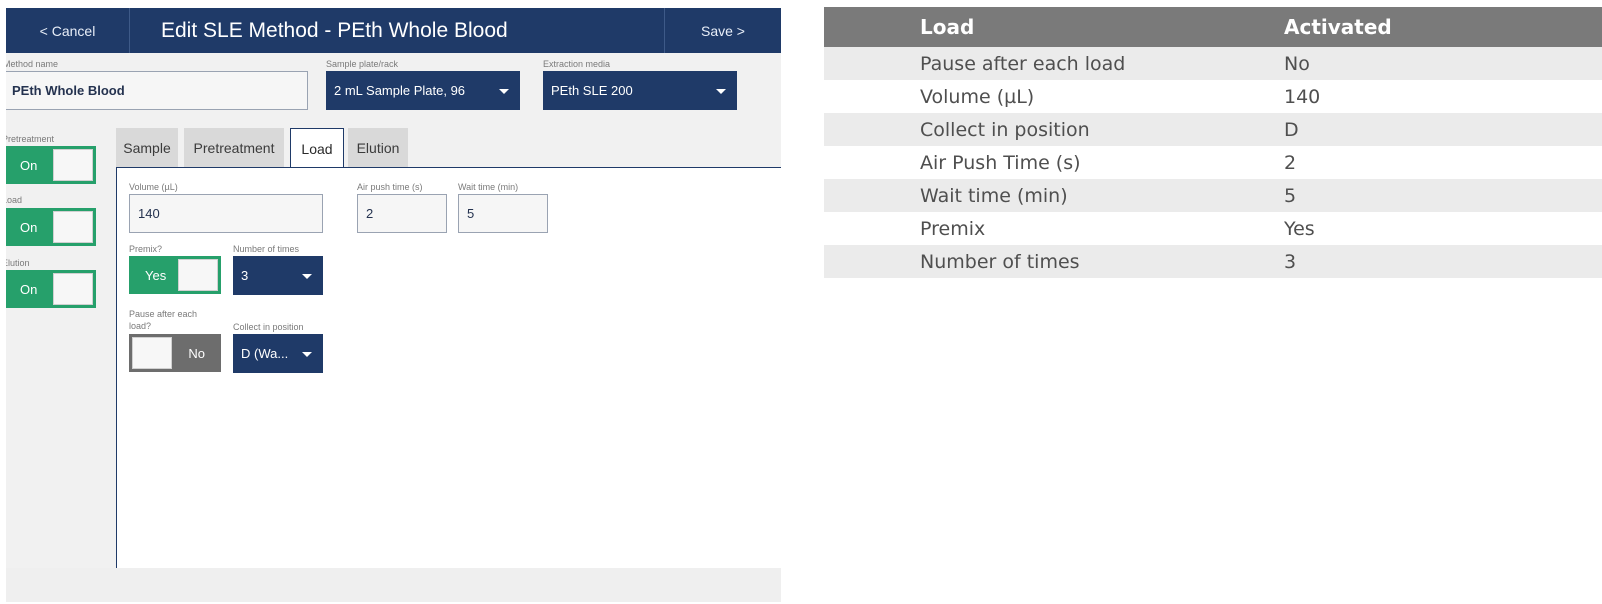  What do you see at coordinates (1054, 195) in the screenshot?
I see `setting-name-cell: Wait time (min)` at bounding box center [1054, 195].